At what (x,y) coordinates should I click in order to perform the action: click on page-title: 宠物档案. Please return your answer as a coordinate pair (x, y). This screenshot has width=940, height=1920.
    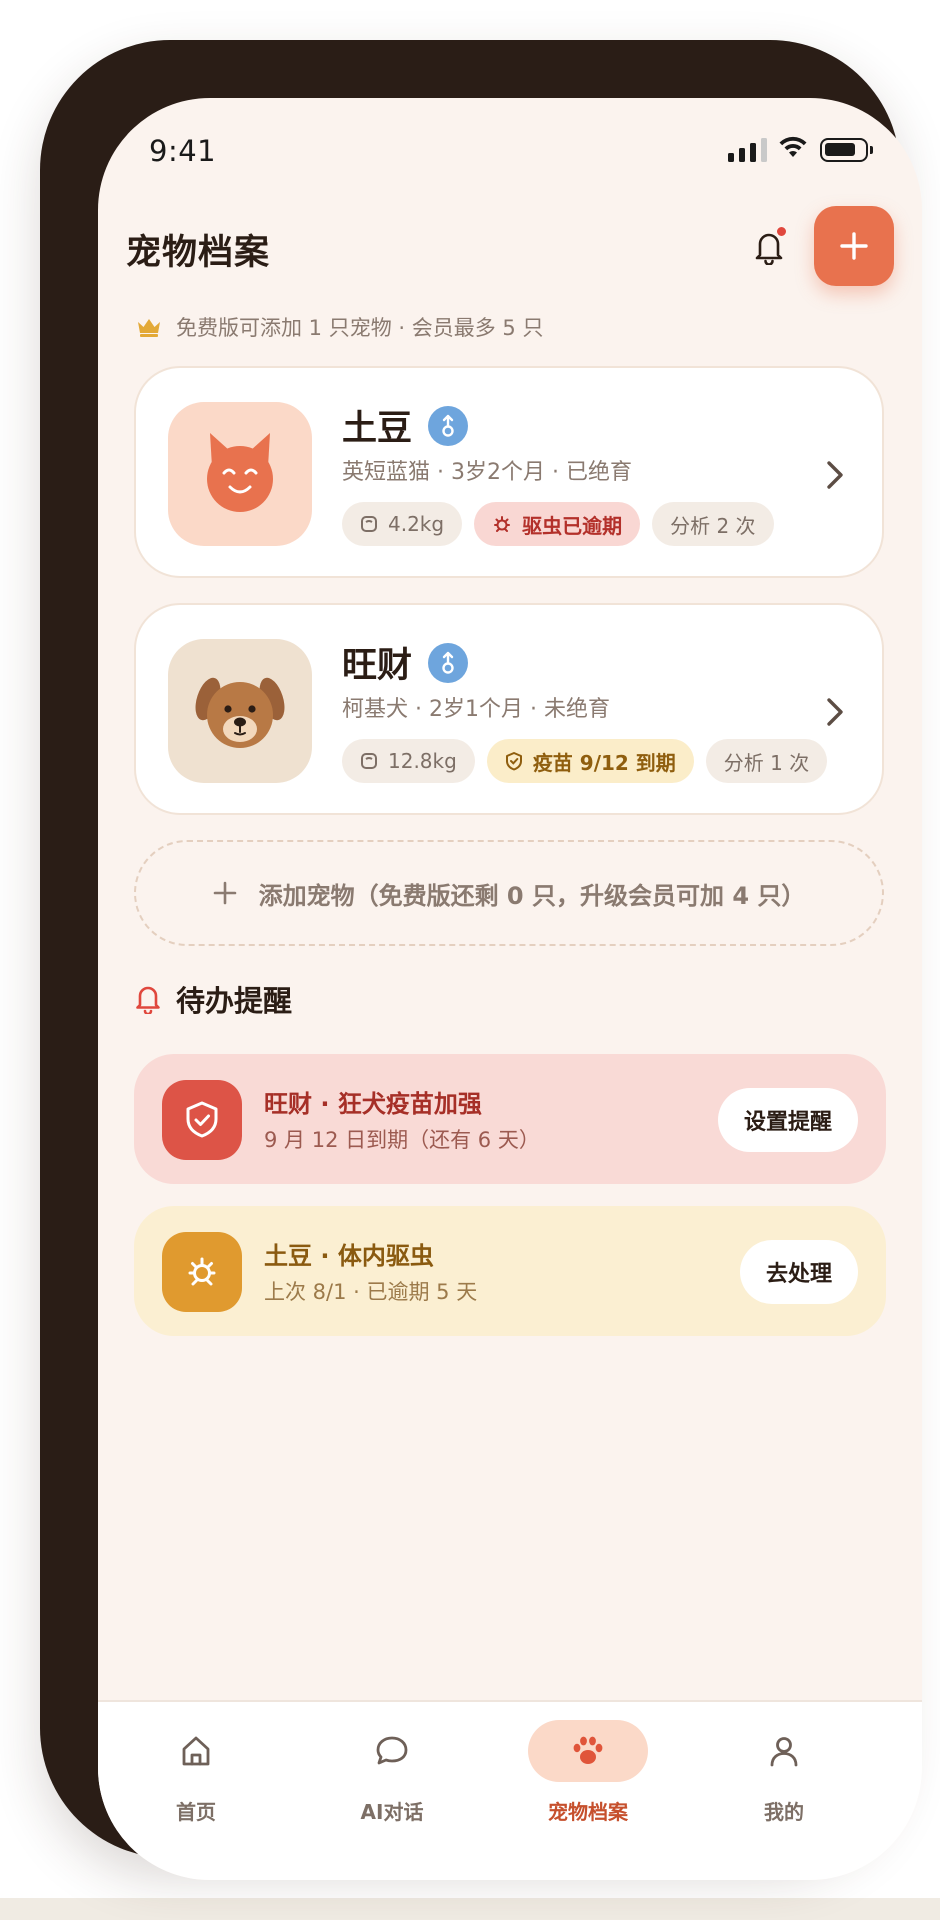
    Looking at the image, I should click on (198, 253).